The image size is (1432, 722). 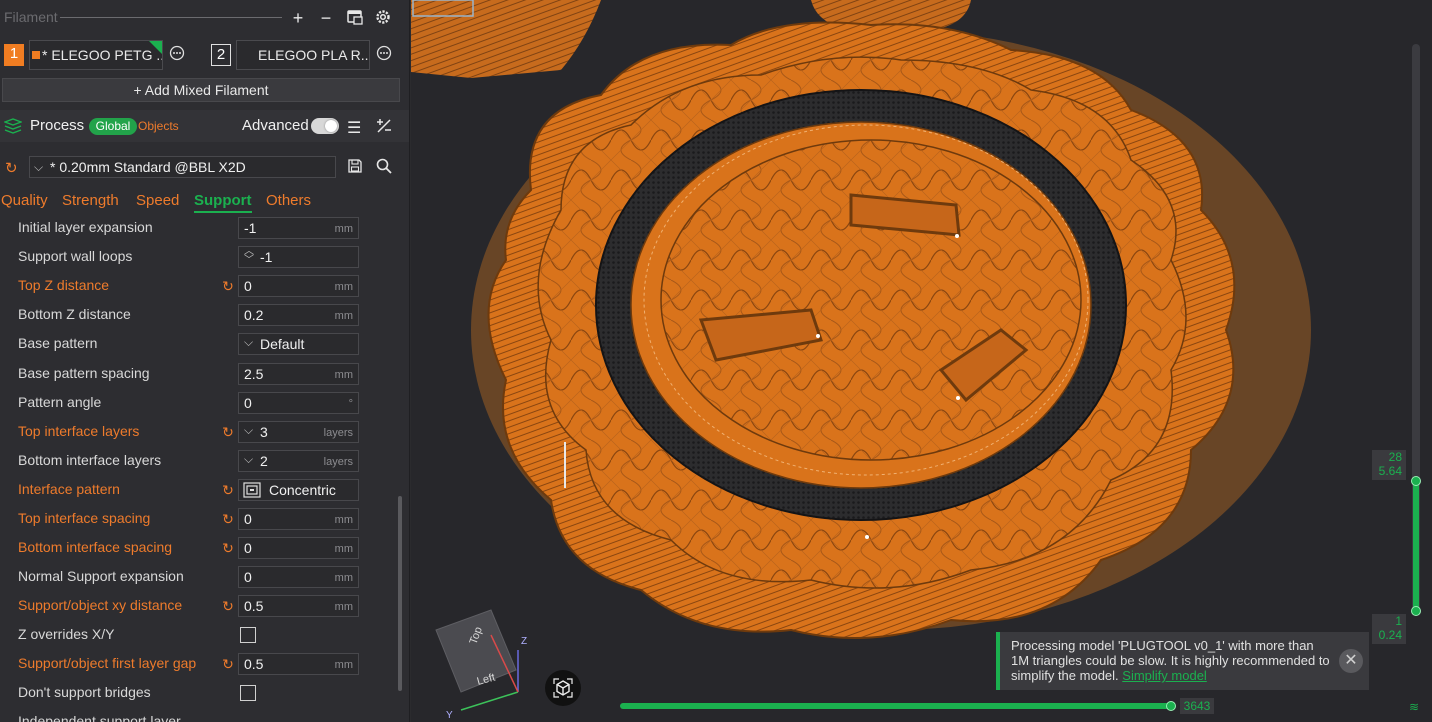 What do you see at coordinates (100, 605) in the screenshot?
I see `setting-label: Support/object xy distance` at bounding box center [100, 605].